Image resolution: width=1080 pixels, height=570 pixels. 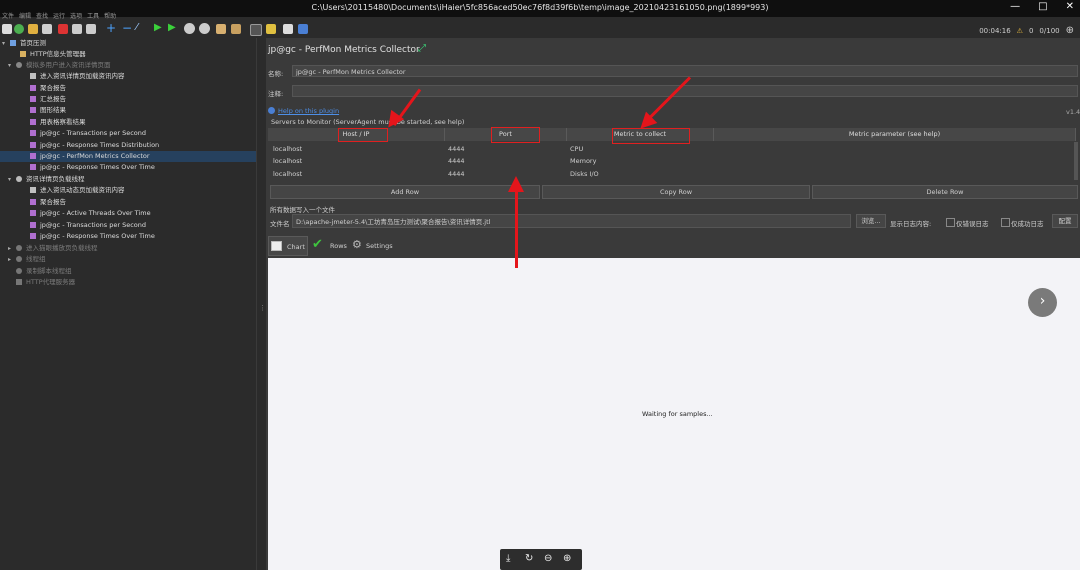 I want to click on panel-title: jp@gc - PerfMon Metrics Collector, so click(x=344, y=50).